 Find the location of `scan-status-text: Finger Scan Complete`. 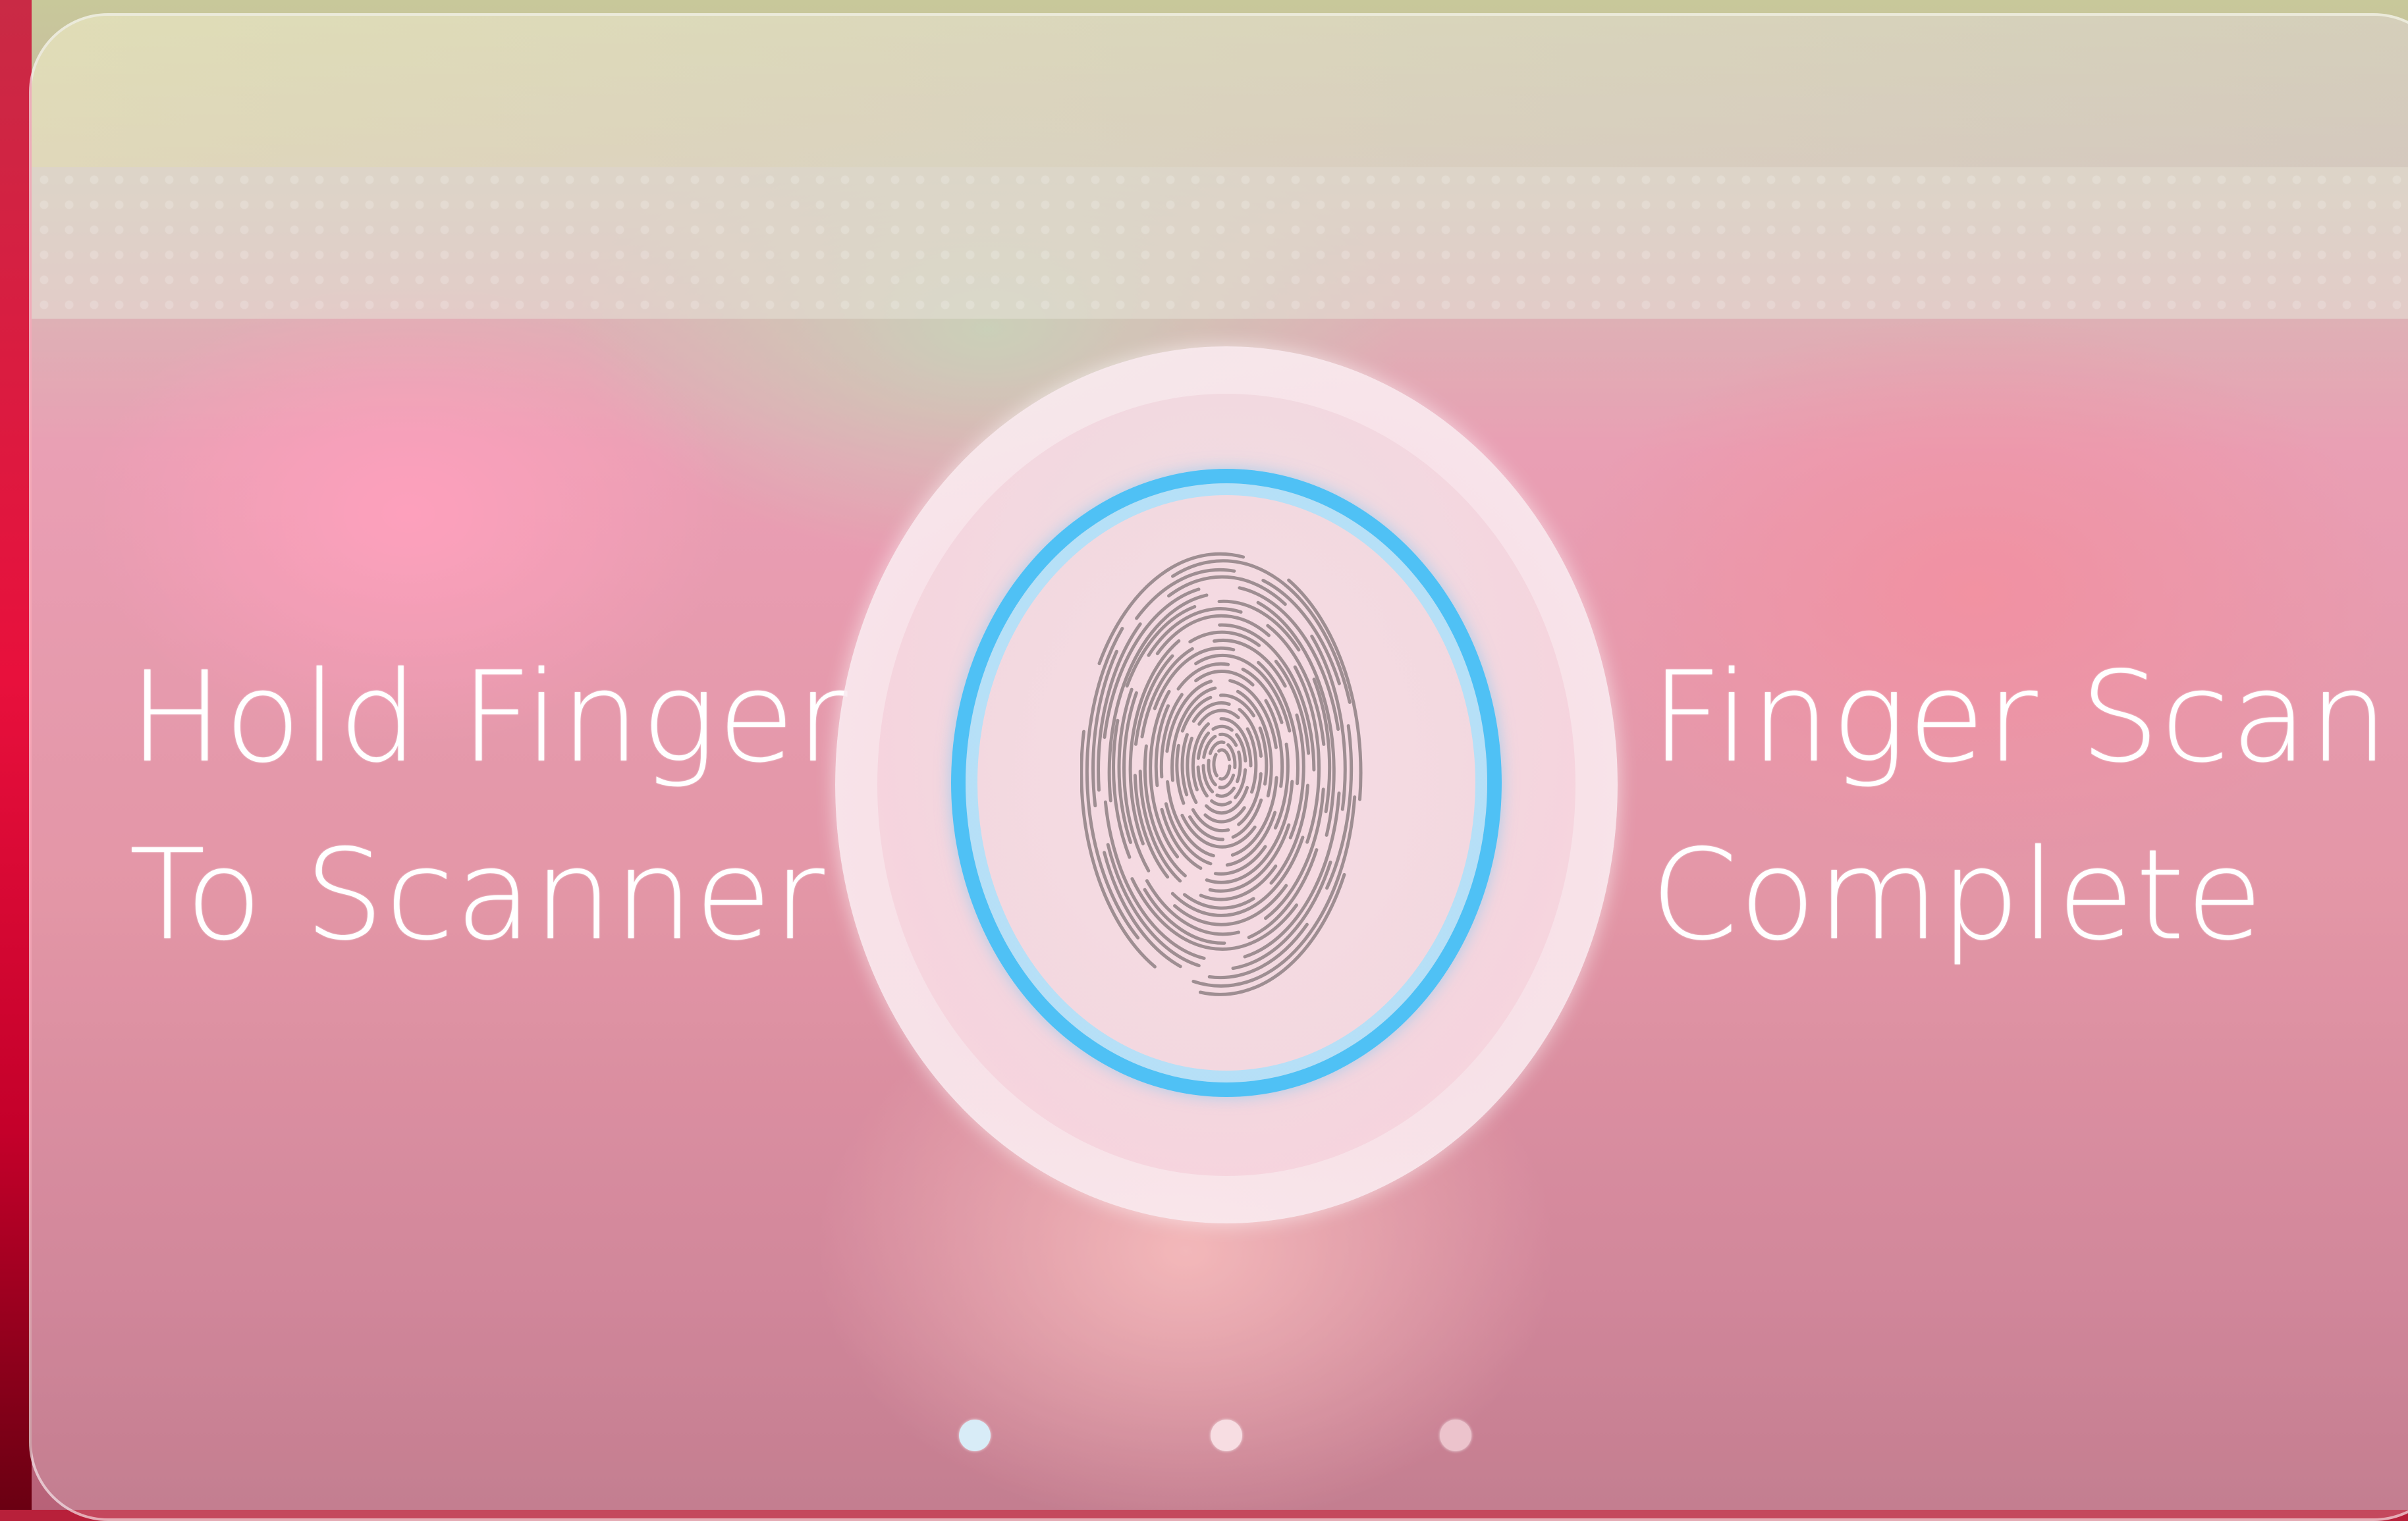

scan-status-text: Finger Scan Complete is located at coordinates (2021, 806).